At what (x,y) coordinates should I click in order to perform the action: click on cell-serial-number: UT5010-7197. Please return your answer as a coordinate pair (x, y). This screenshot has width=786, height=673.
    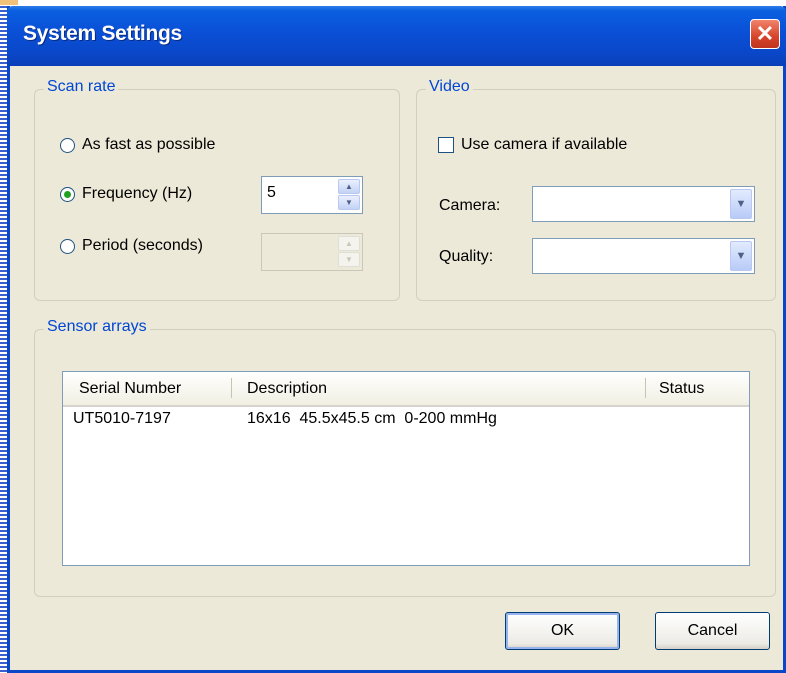
    Looking at the image, I should click on (122, 418).